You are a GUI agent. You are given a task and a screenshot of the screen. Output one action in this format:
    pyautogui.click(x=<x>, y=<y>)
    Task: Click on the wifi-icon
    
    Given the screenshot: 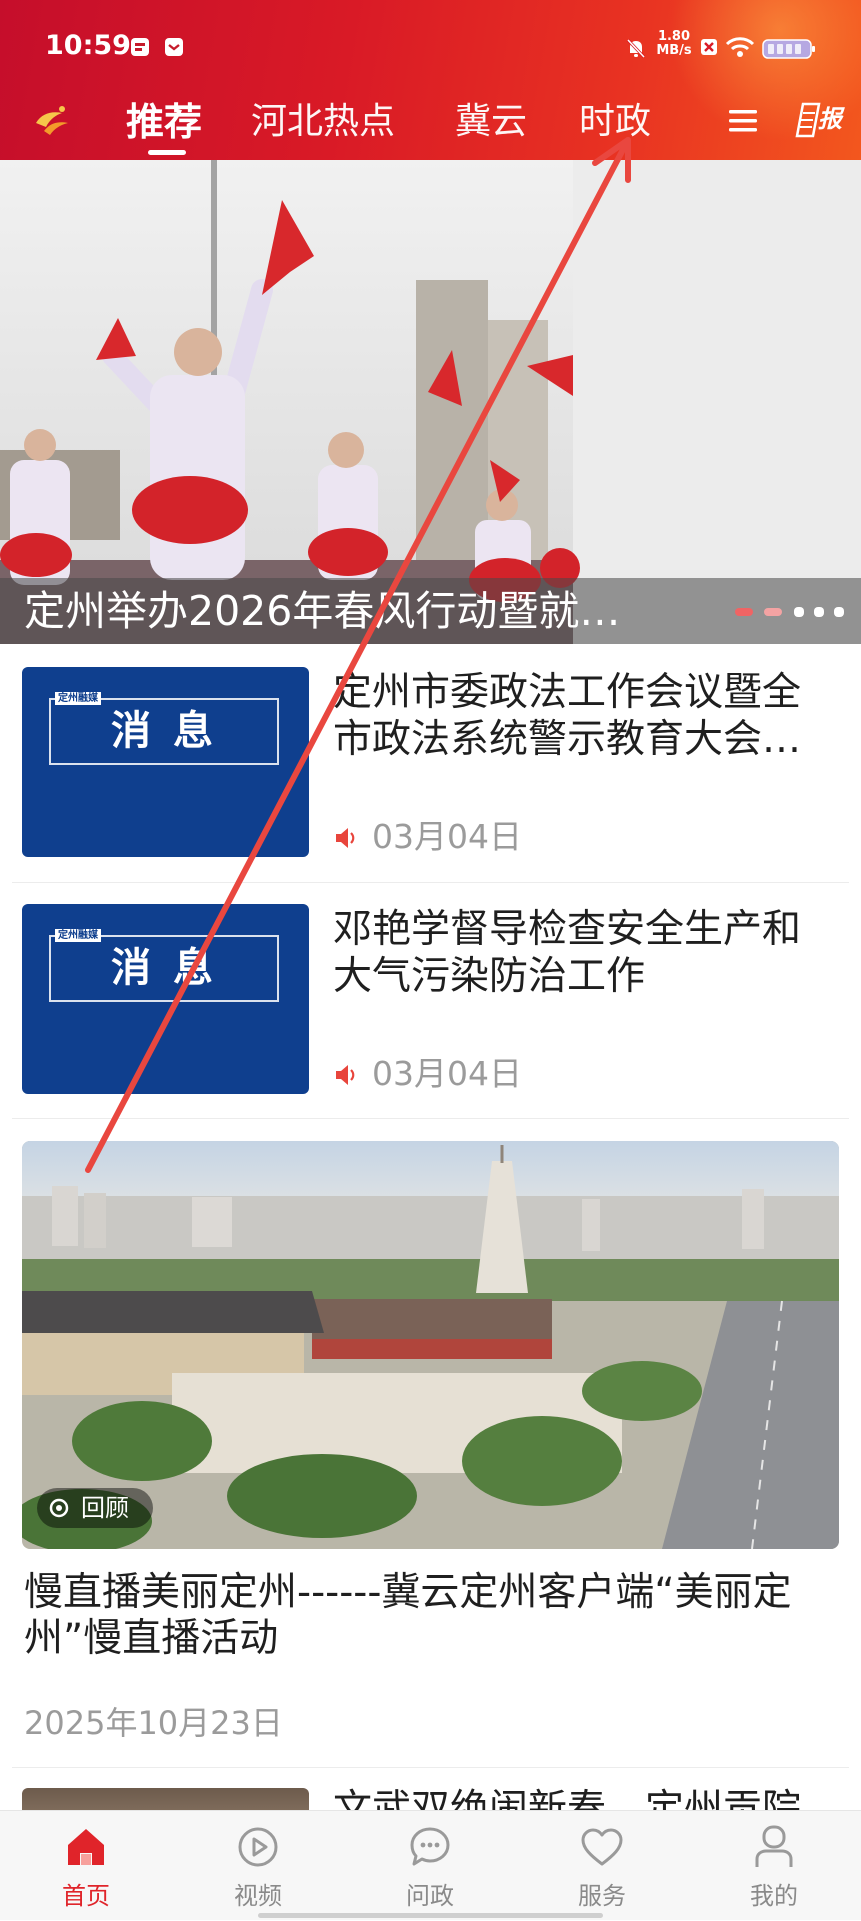 What is the action you would take?
    pyautogui.click(x=740, y=47)
    